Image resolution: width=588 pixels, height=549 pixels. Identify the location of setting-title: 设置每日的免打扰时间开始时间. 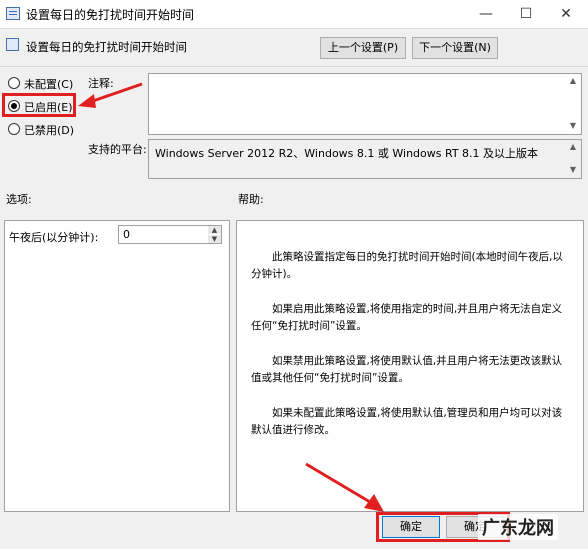
(106, 47).